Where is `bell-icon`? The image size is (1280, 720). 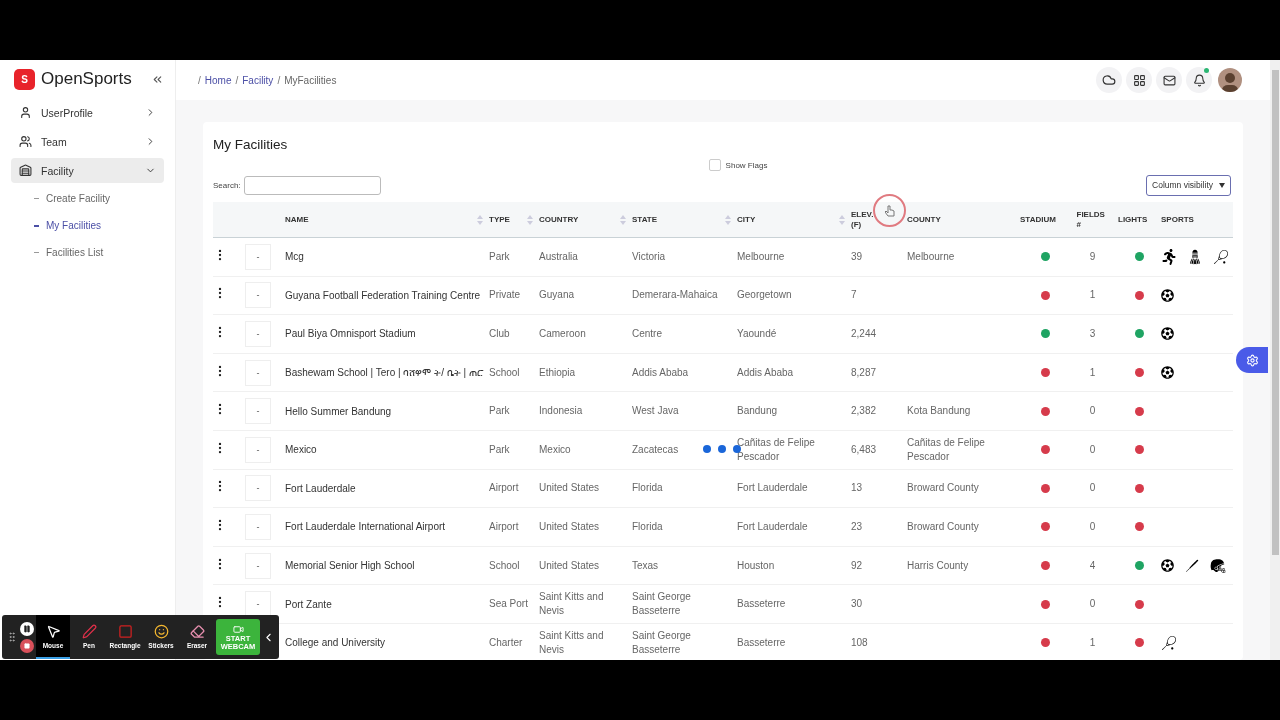
bell-icon is located at coordinates (1199, 80).